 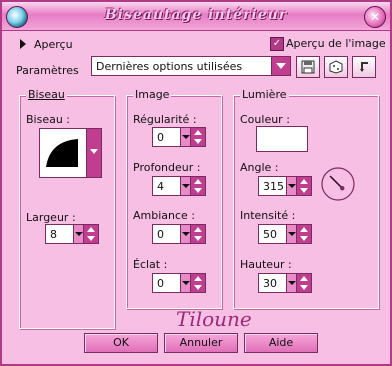 What do you see at coordinates (150, 264) in the screenshot?
I see `eclat-label: Éclat :` at bounding box center [150, 264].